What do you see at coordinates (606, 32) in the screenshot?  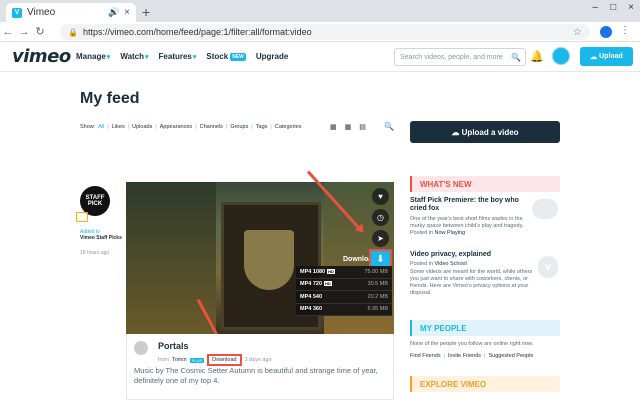 I see `extension-icon` at bounding box center [606, 32].